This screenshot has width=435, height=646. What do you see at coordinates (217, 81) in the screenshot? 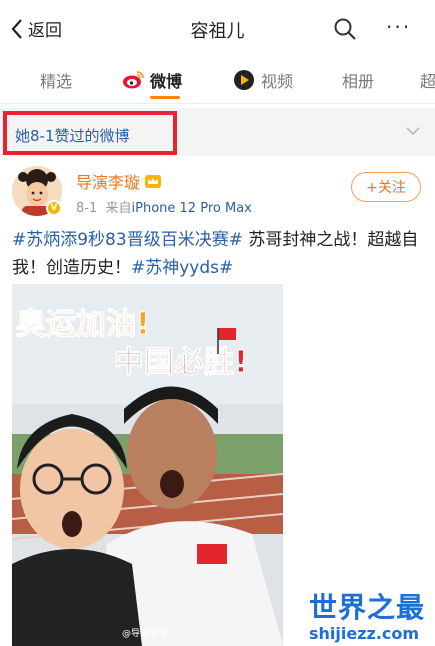
I see `profile-tabs: 精选 微博 视频 相册 超` at bounding box center [217, 81].